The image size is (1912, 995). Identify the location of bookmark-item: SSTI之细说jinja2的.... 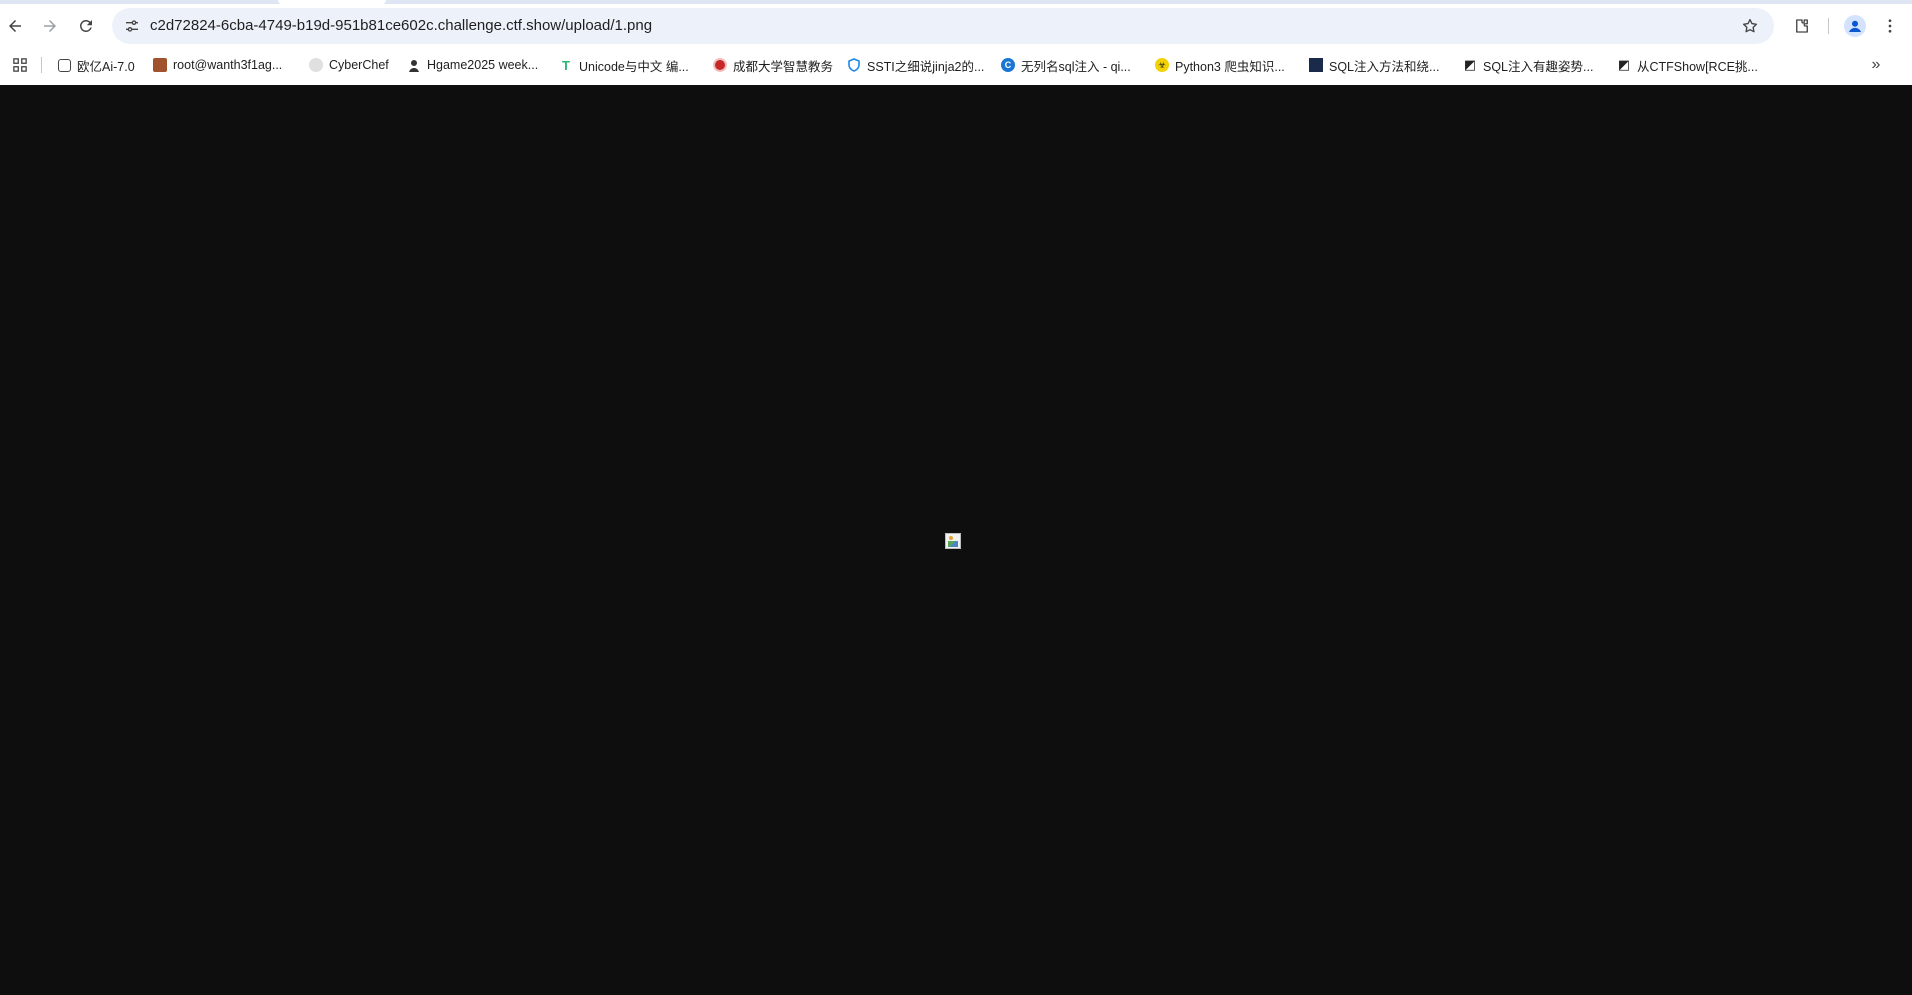
(915, 65).